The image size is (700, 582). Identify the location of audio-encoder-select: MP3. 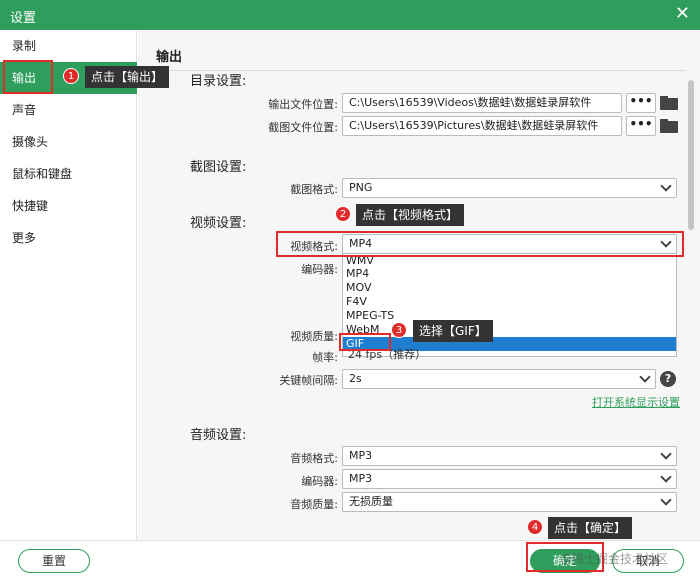
(509, 479).